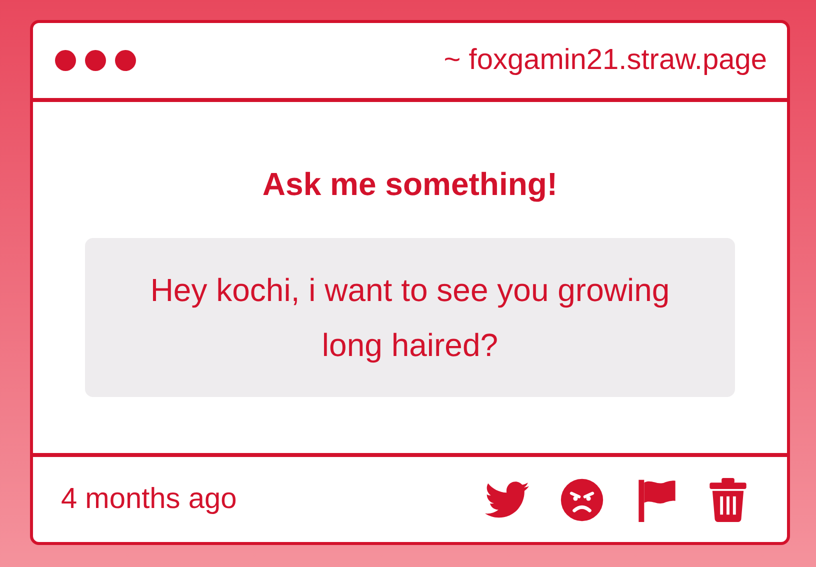 The height and width of the screenshot is (567, 816). I want to click on question-text: Hey kochi, i want to see you growing long haired?, so click(410, 317).